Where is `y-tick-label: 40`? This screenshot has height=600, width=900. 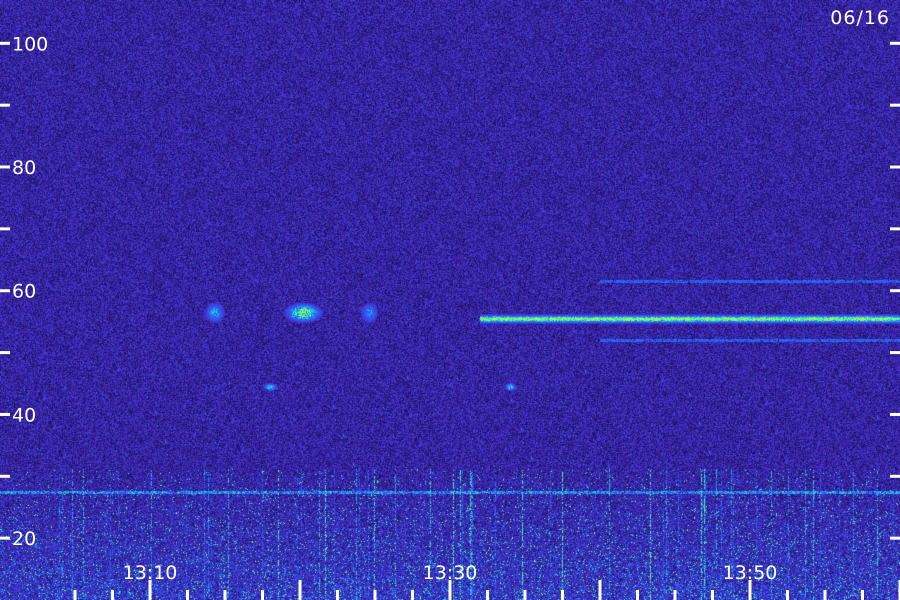 y-tick-label: 40 is located at coordinates (24, 415).